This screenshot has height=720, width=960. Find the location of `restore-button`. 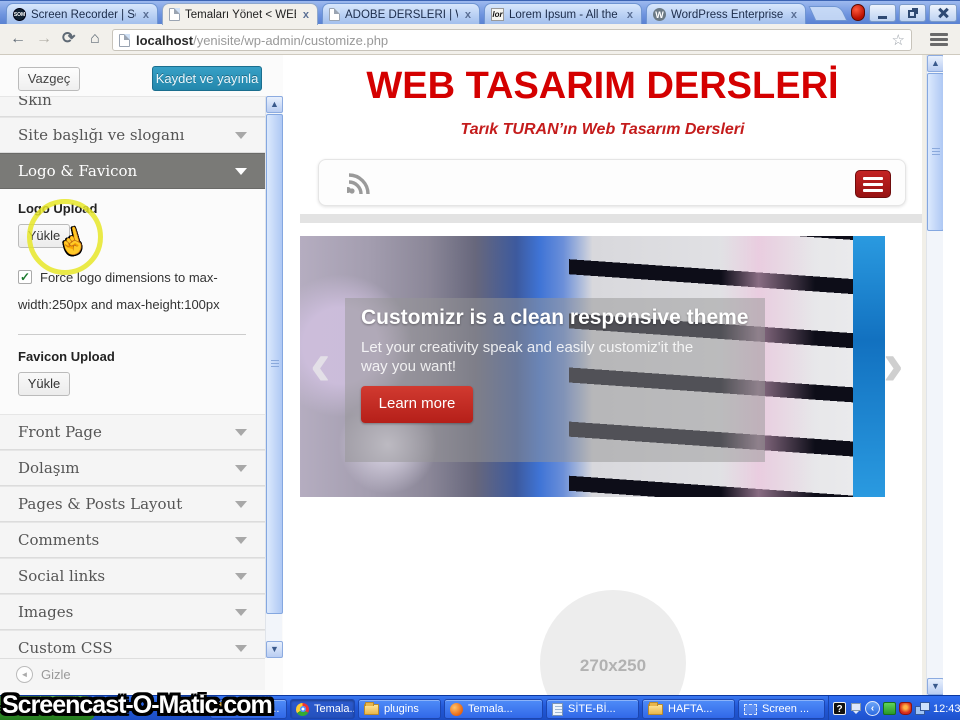

restore-button is located at coordinates (912, 13).